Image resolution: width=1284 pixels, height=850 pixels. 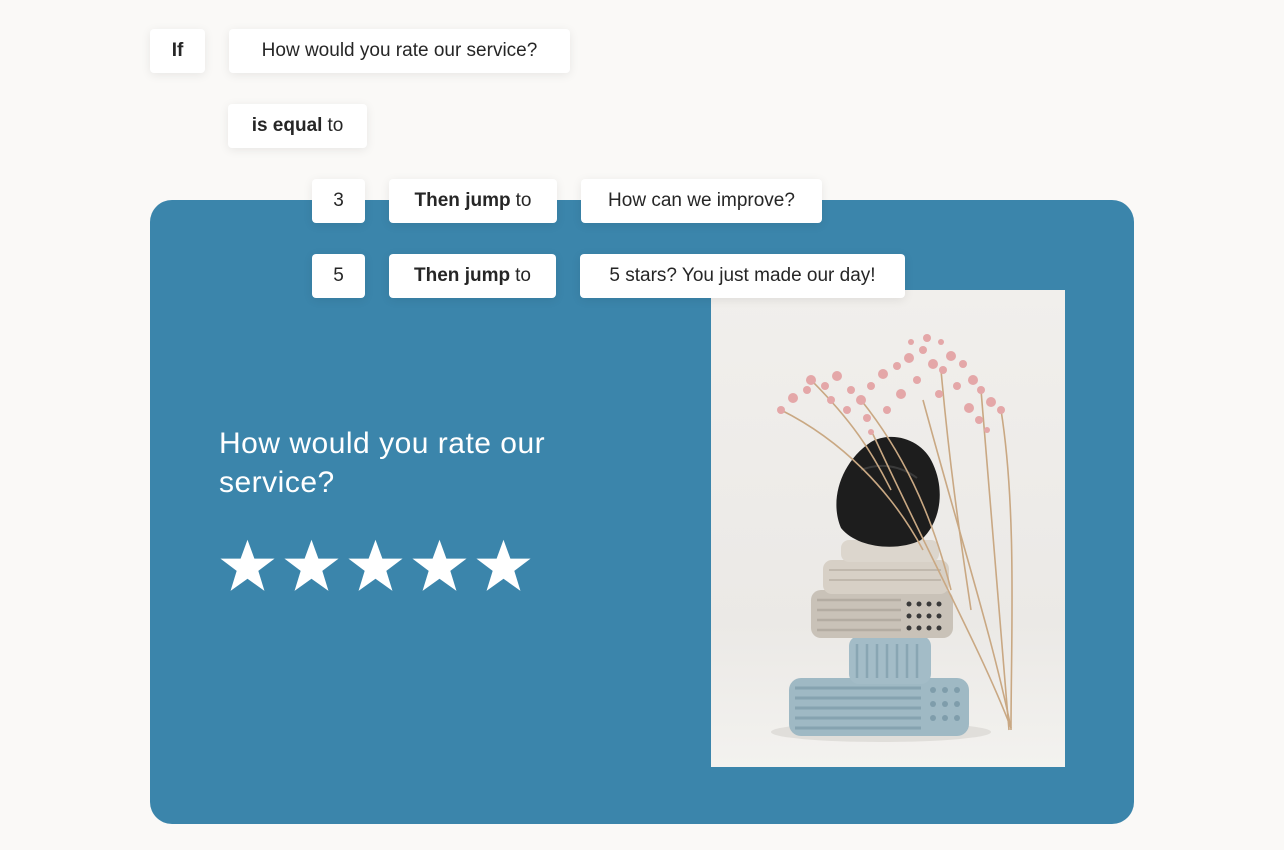 I want to click on operator-chip: is equal to, so click(x=297, y=126).